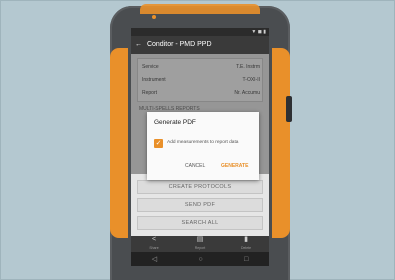 Image resolution: width=395 pixels, height=280 pixels. Describe the element at coordinates (154, 244) in the screenshot. I see `share-action: < Share` at that location.